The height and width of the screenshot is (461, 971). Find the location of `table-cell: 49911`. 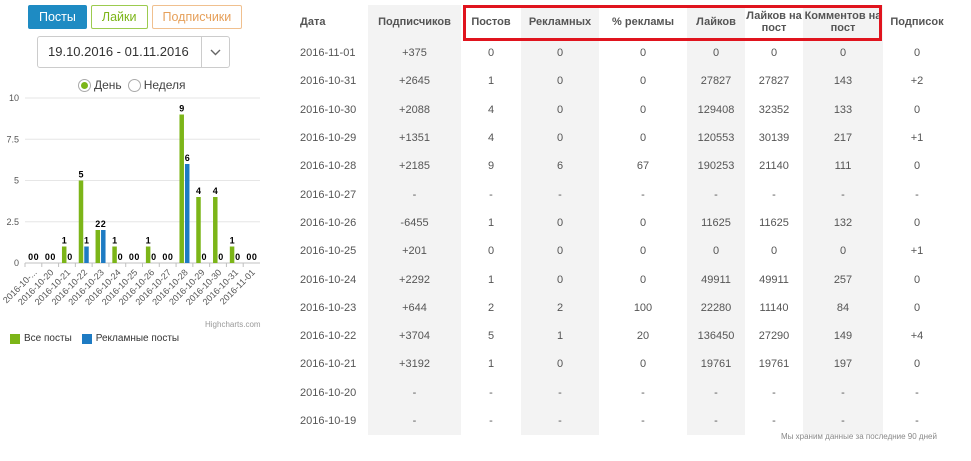

table-cell: 49911 is located at coordinates (774, 279).